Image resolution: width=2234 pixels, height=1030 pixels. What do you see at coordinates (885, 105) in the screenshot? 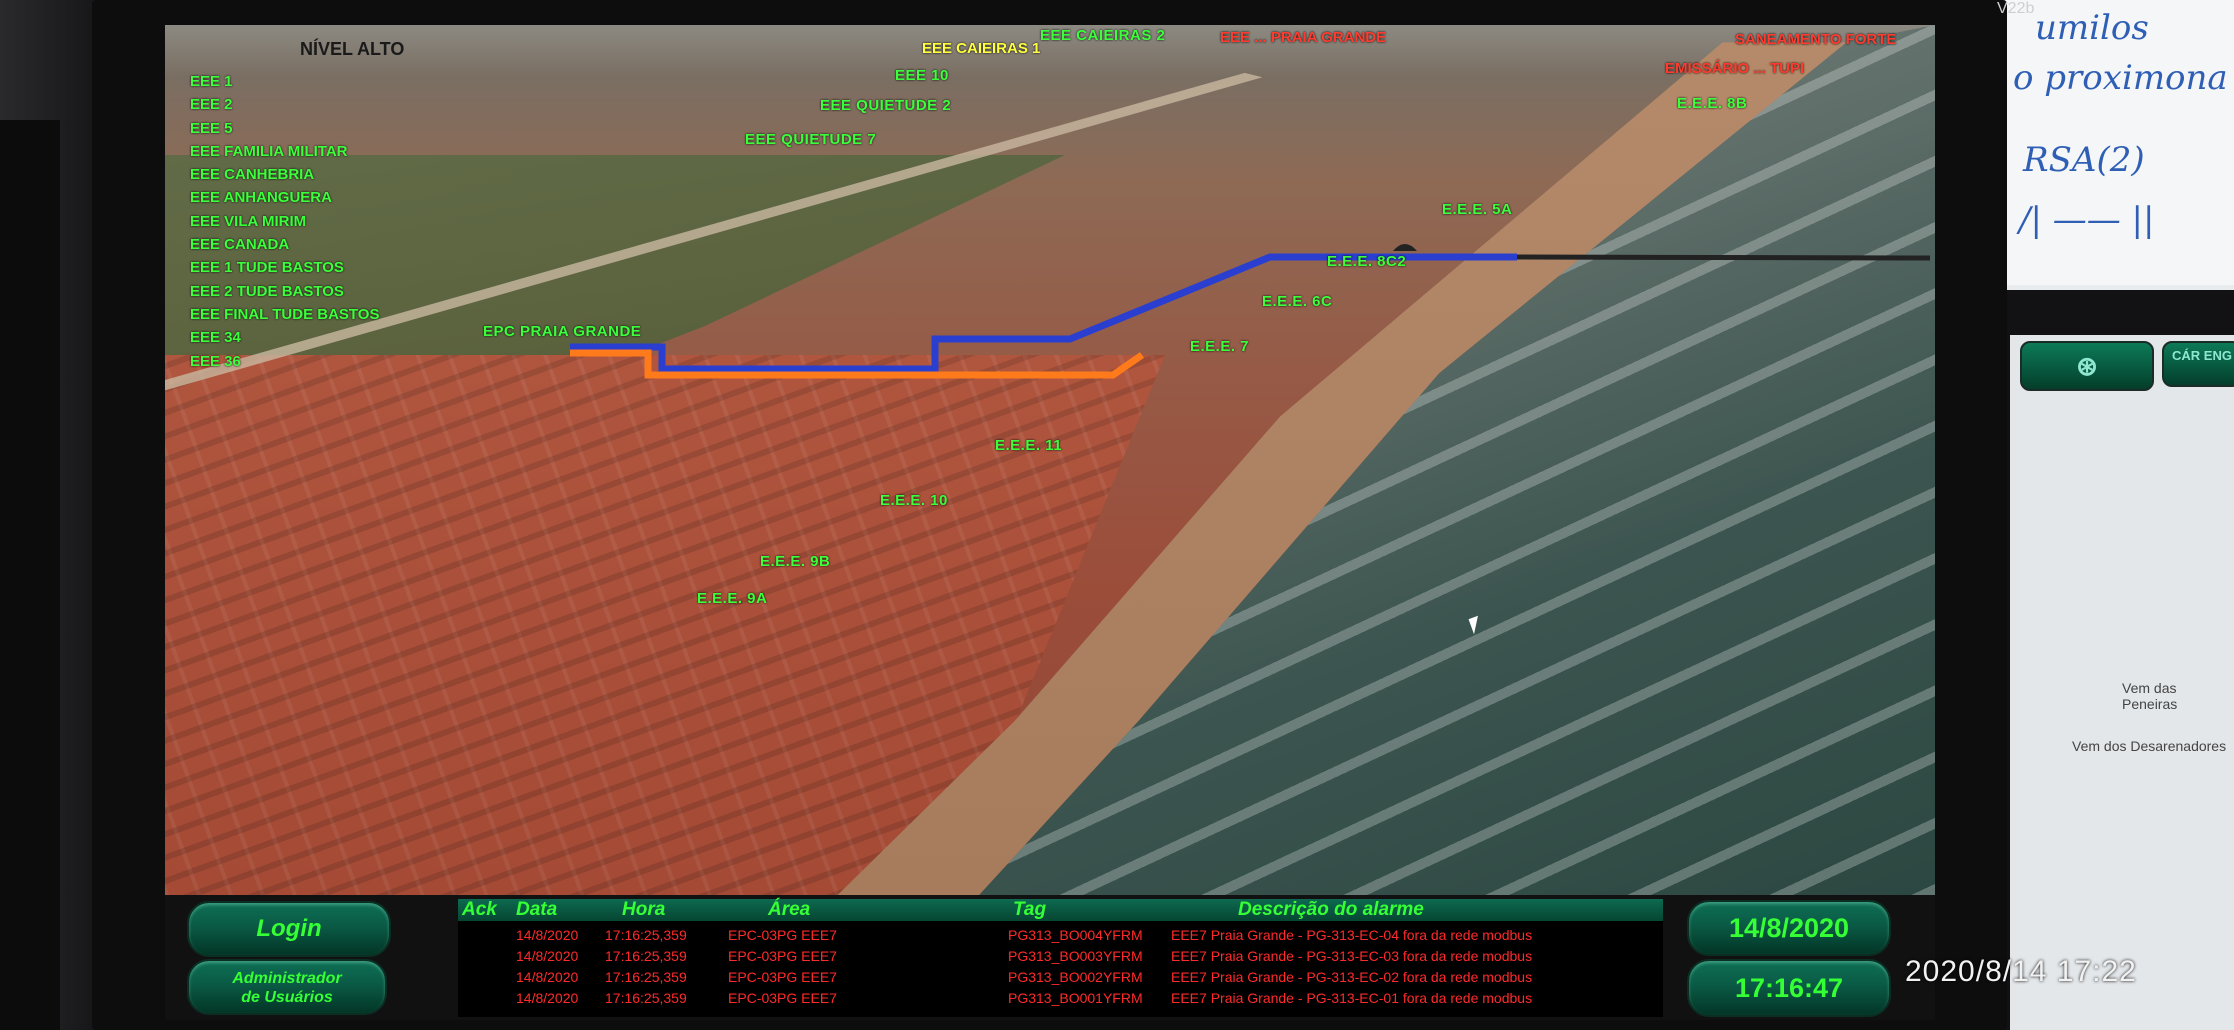
I see `station-label: EEE QUIETUDE 2` at bounding box center [885, 105].